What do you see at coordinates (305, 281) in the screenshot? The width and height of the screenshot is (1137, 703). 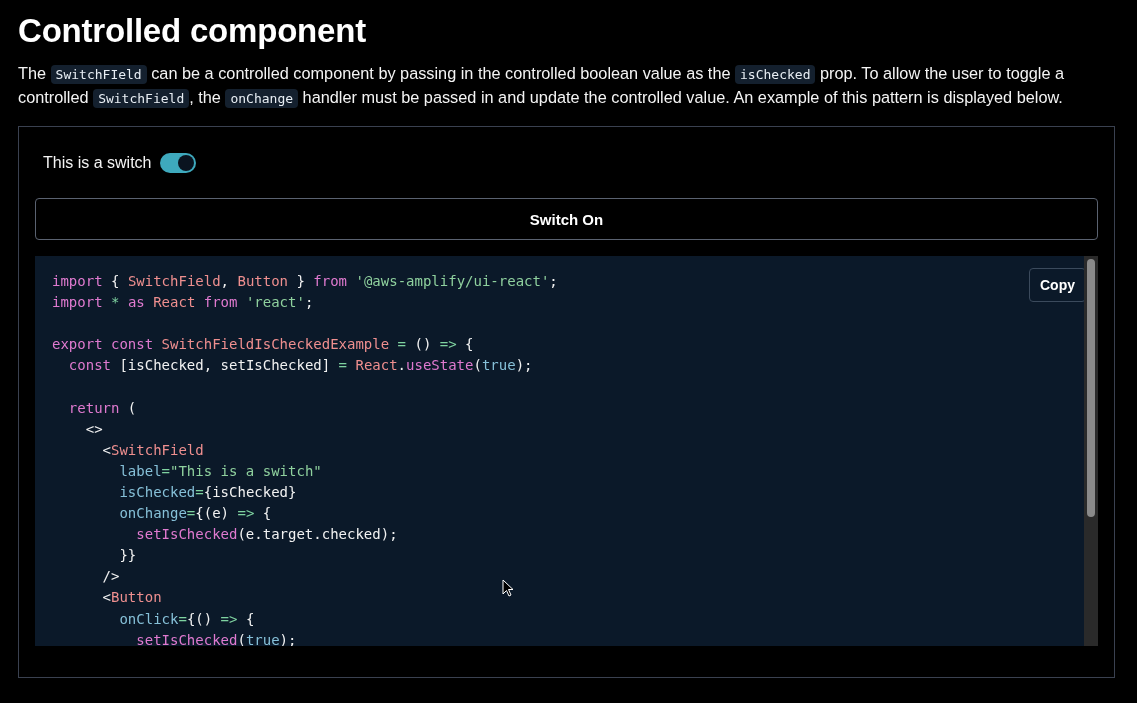 I see `code-line: import { SwitchField, Button } from '@aws-amplify/ui-react';` at bounding box center [305, 281].